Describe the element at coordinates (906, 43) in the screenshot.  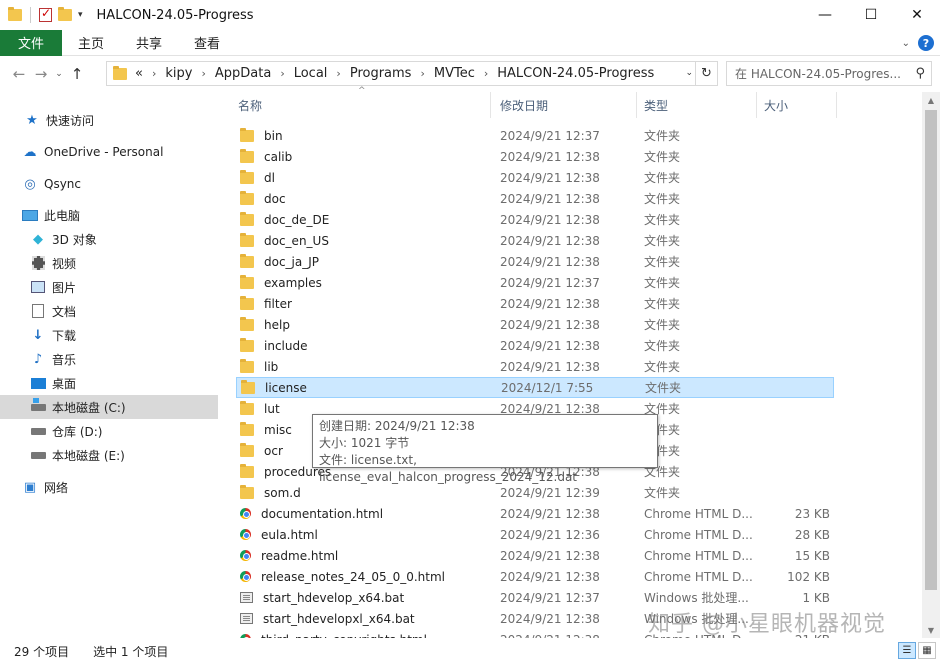
I see `chevron-down-icon: ⌄` at that location.